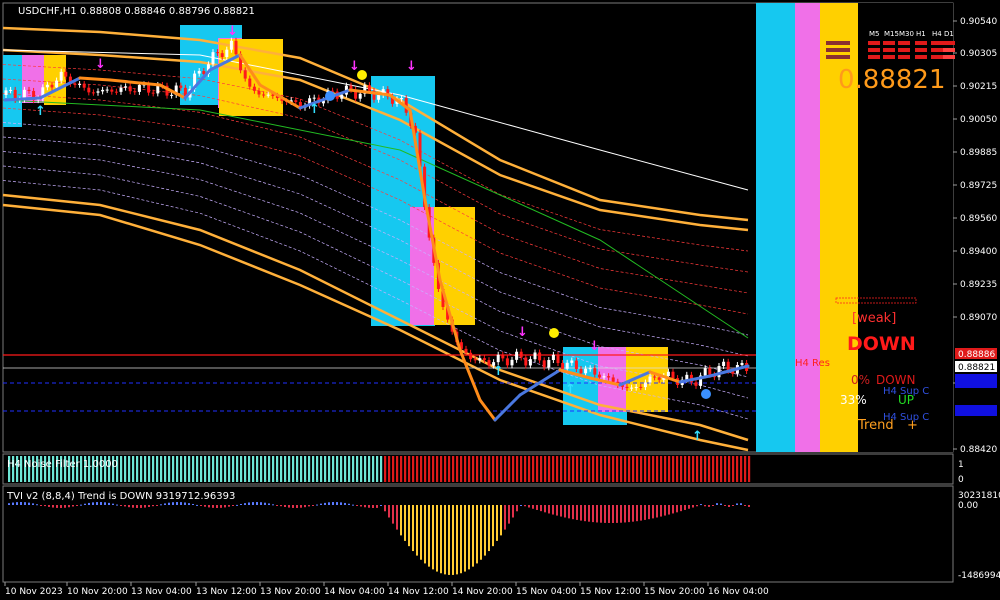 The image size is (1000, 600). What do you see at coordinates (976, 355) in the screenshot?
I see `resistance-tag: 0.88886` at bounding box center [976, 355].